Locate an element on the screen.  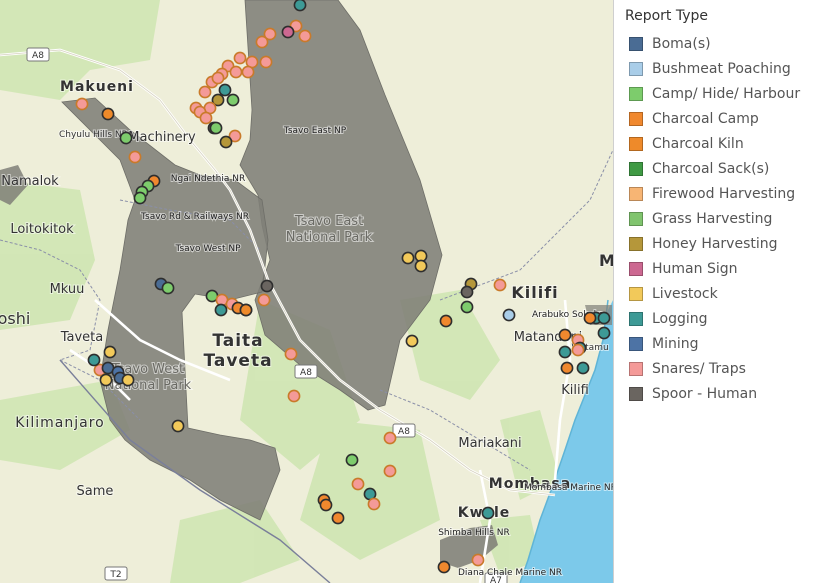
legend-item: Honey Harvesting is located at coordinates (714, 243).